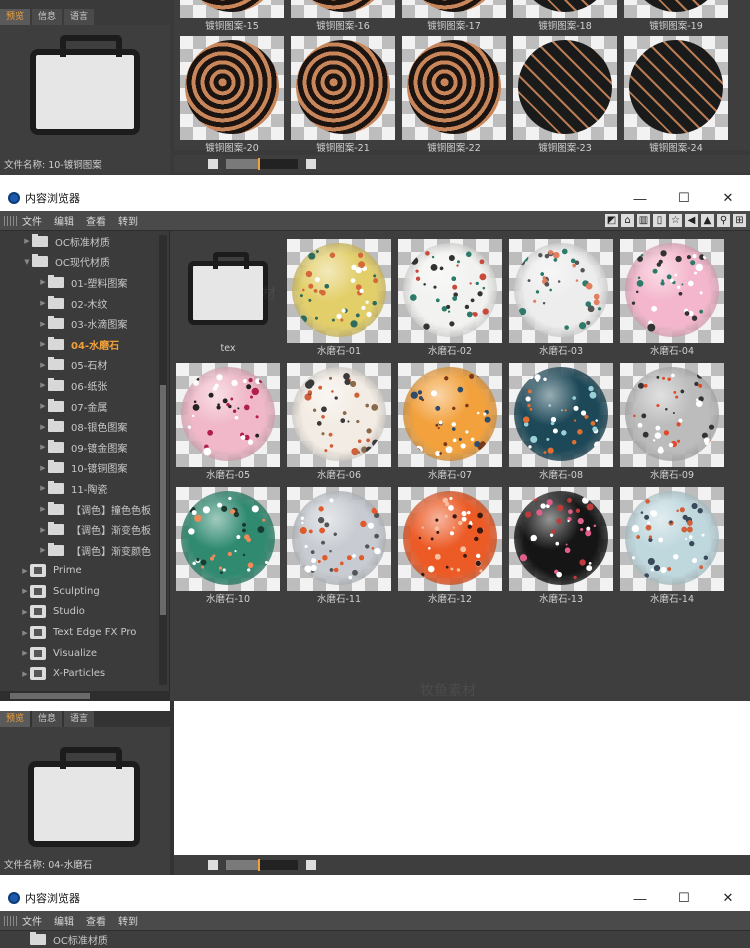  What do you see at coordinates (262, 164) in the screenshot?
I see `top-zoom-slider` at bounding box center [262, 164].